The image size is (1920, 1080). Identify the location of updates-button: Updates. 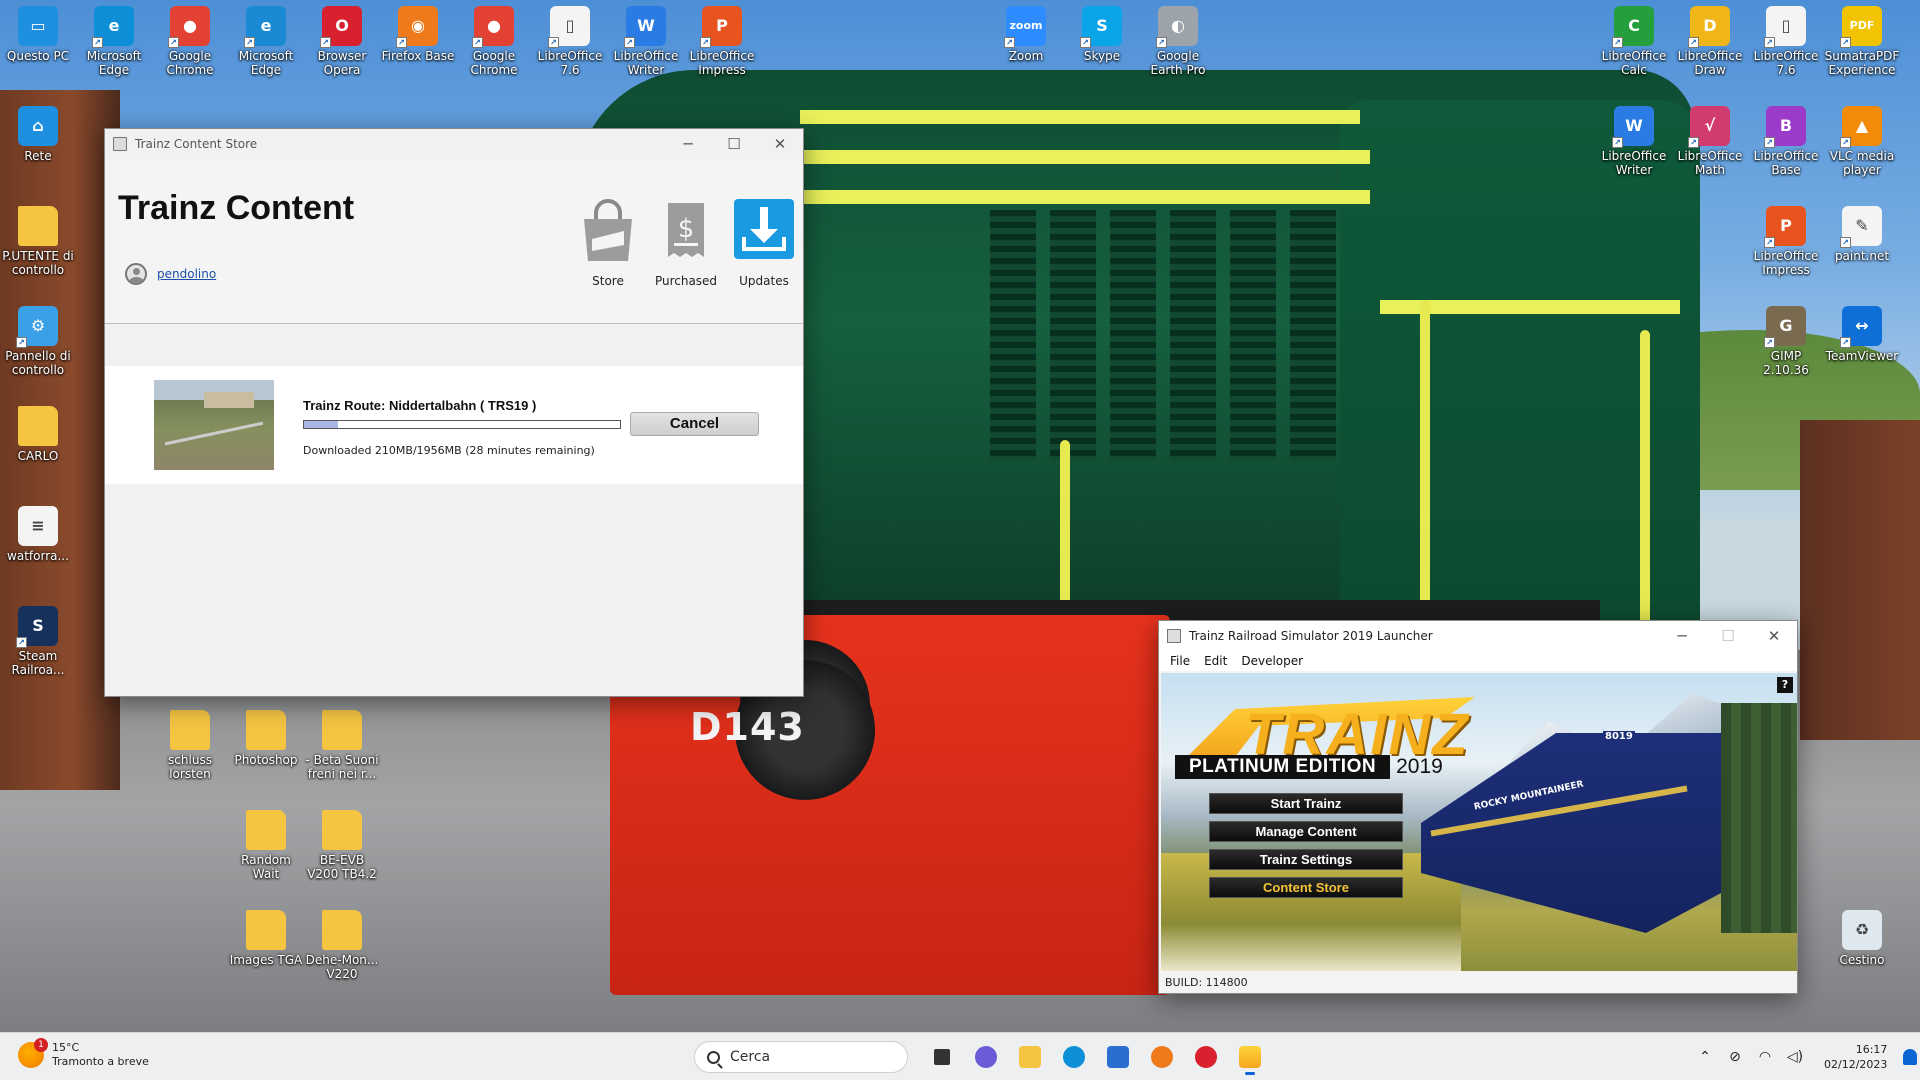
(764, 243).